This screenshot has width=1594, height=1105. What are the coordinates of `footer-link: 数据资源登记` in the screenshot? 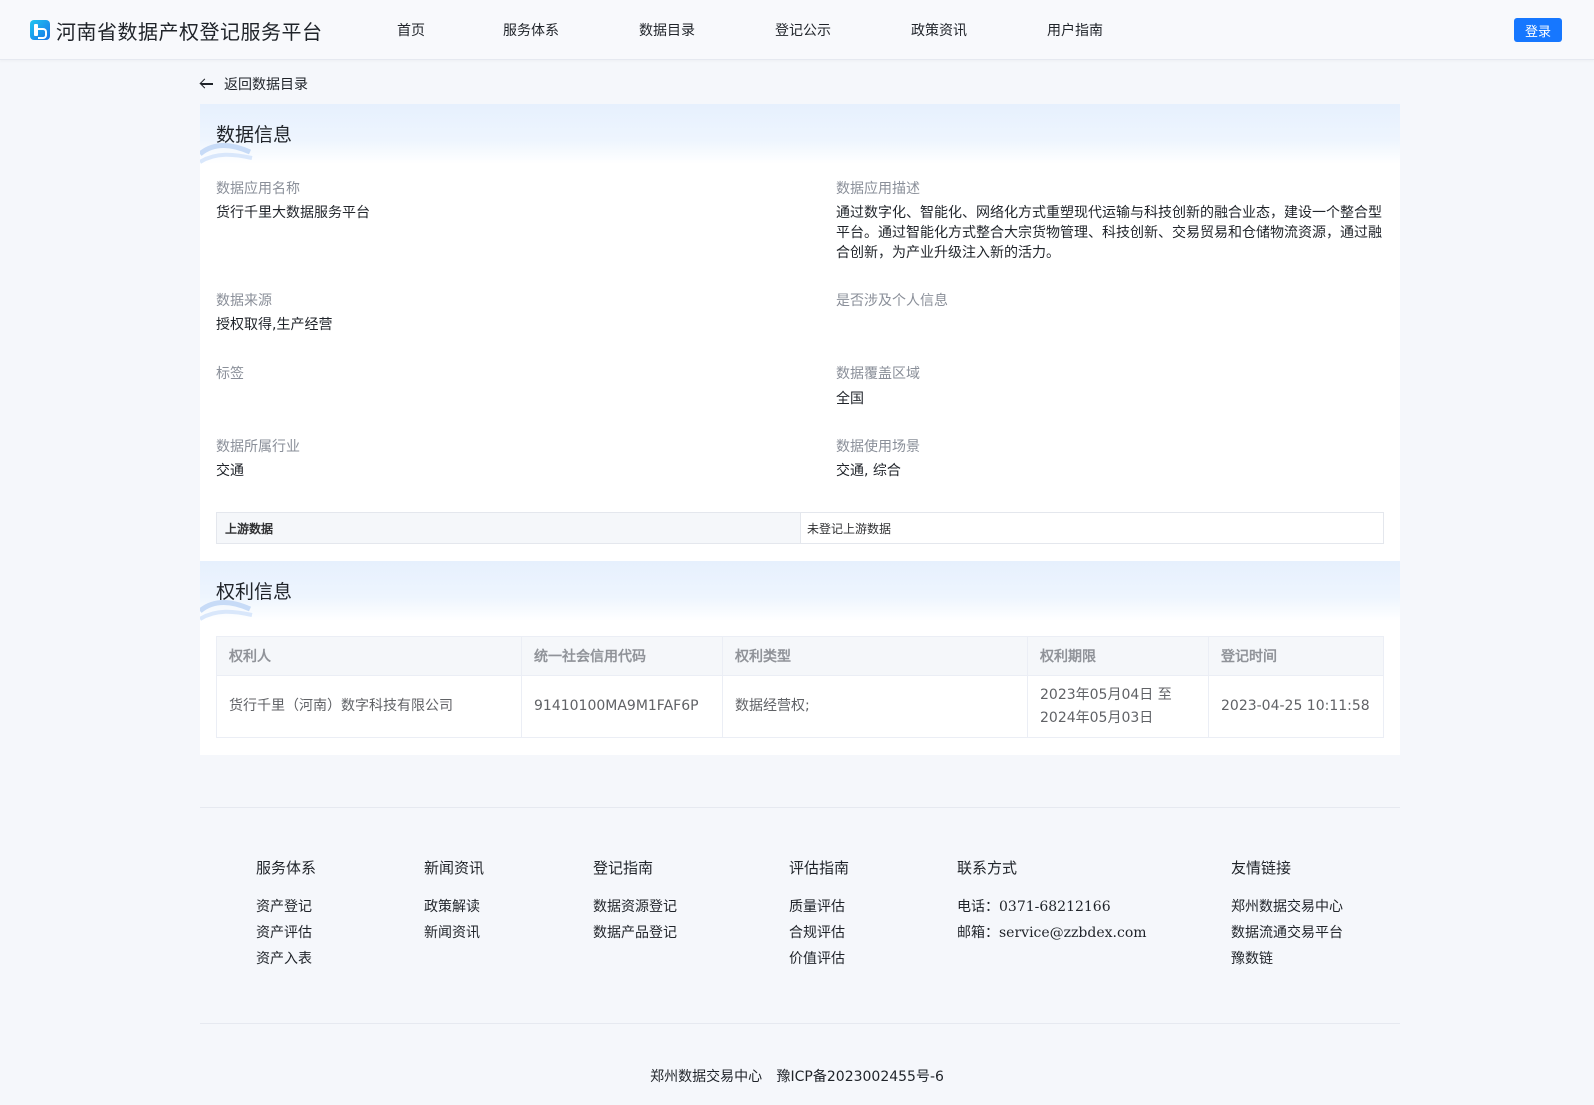 It's located at (635, 907).